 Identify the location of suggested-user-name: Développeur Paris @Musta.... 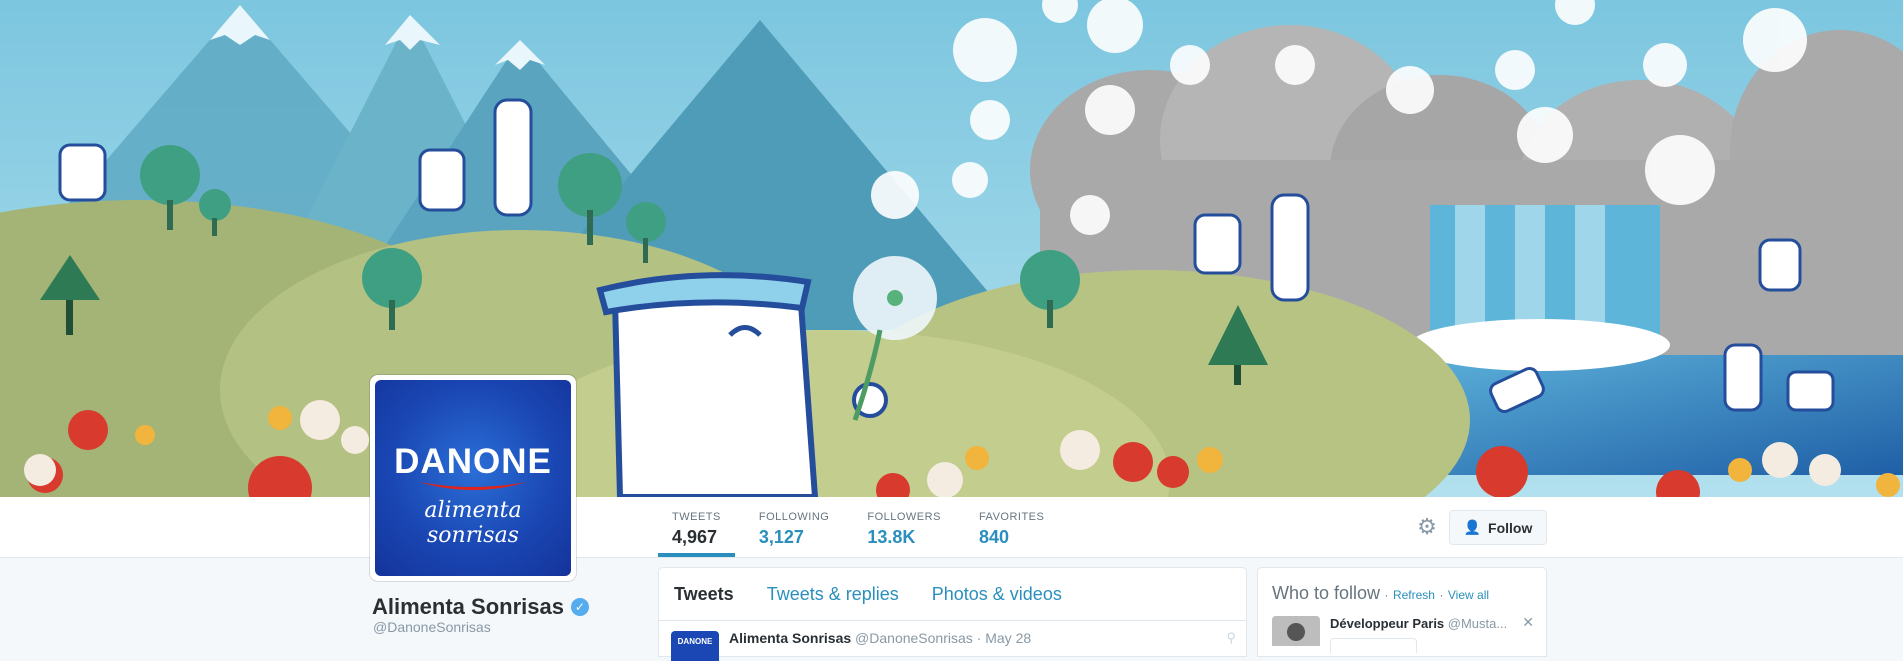
(1418, 623).